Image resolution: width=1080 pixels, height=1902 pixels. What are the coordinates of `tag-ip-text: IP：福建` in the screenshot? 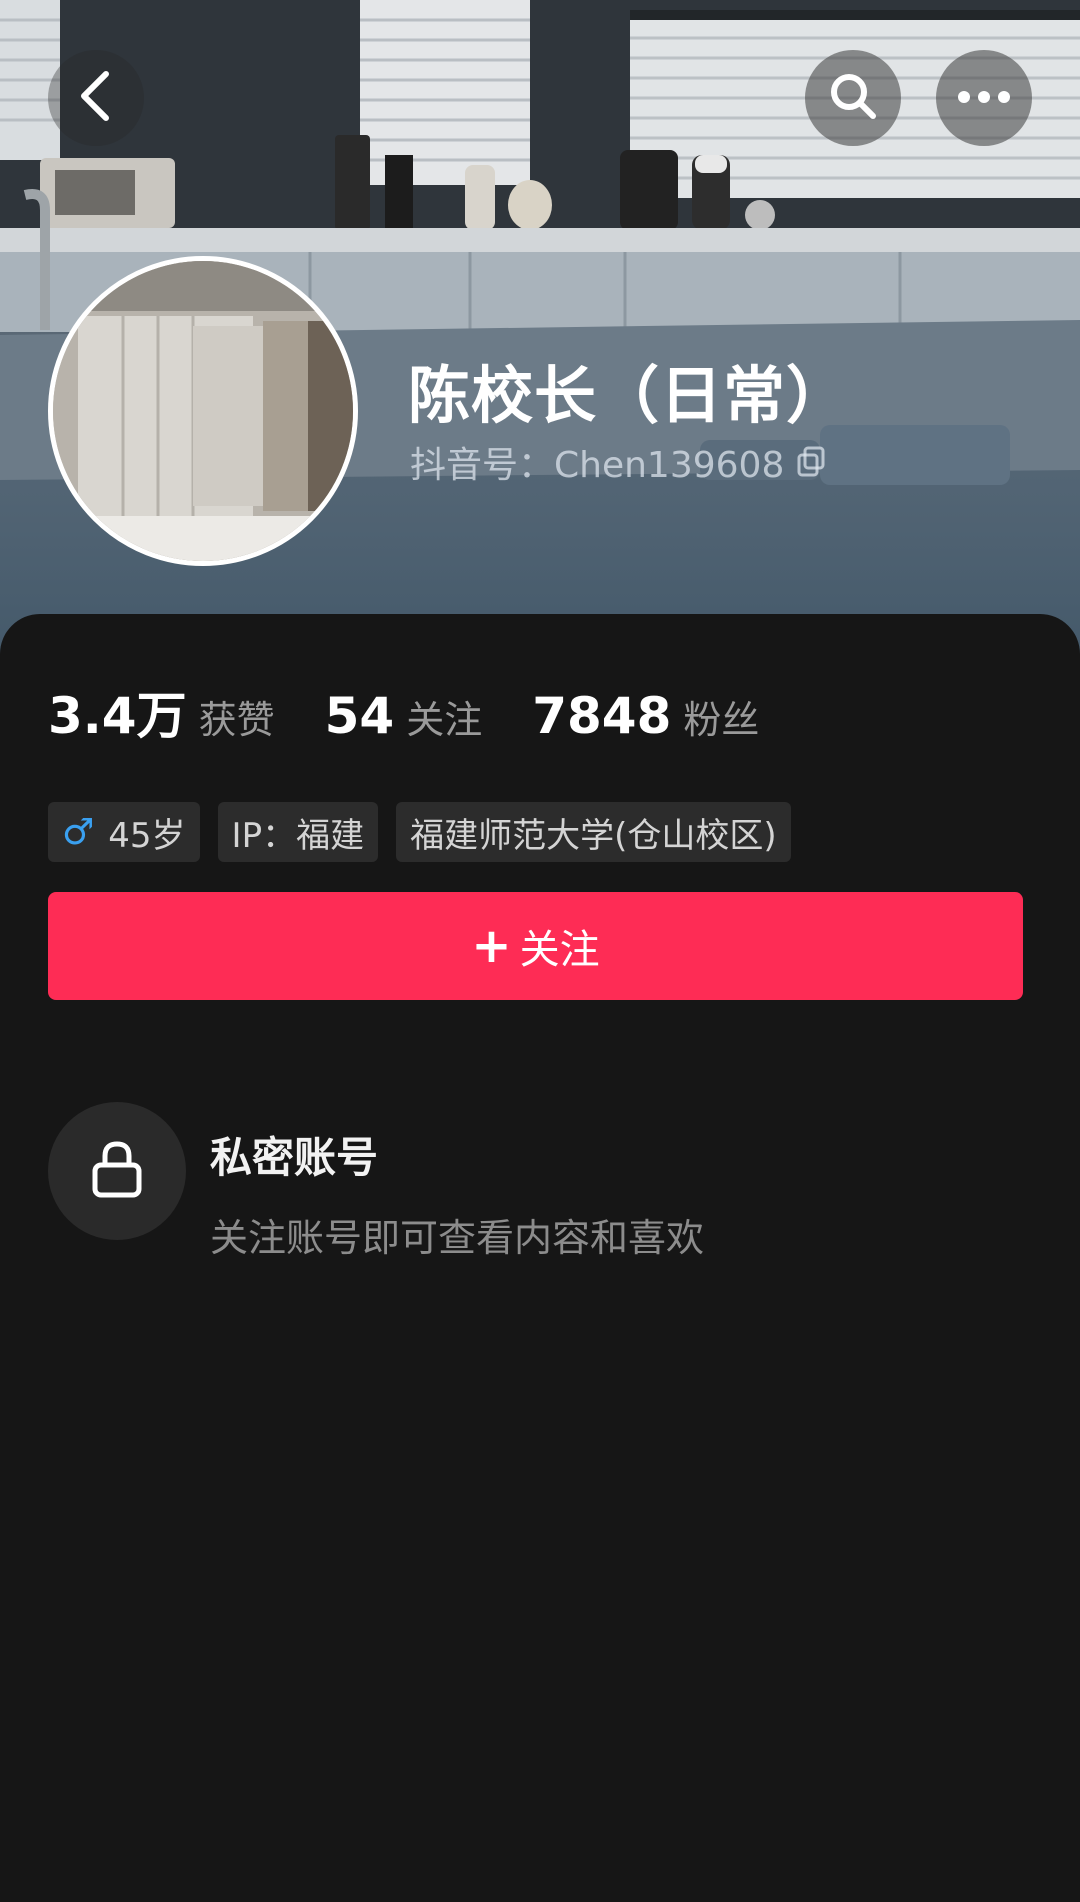 It's located at (298, 835).